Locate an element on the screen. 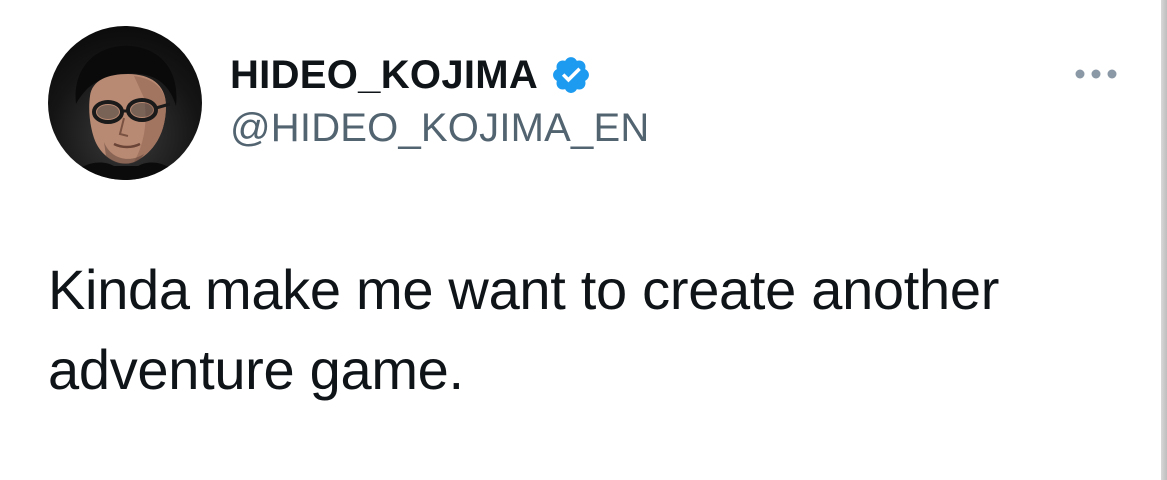 This screenshot has height=480, width=1167. verified-badge-icon is located at coordinates (571, 75).